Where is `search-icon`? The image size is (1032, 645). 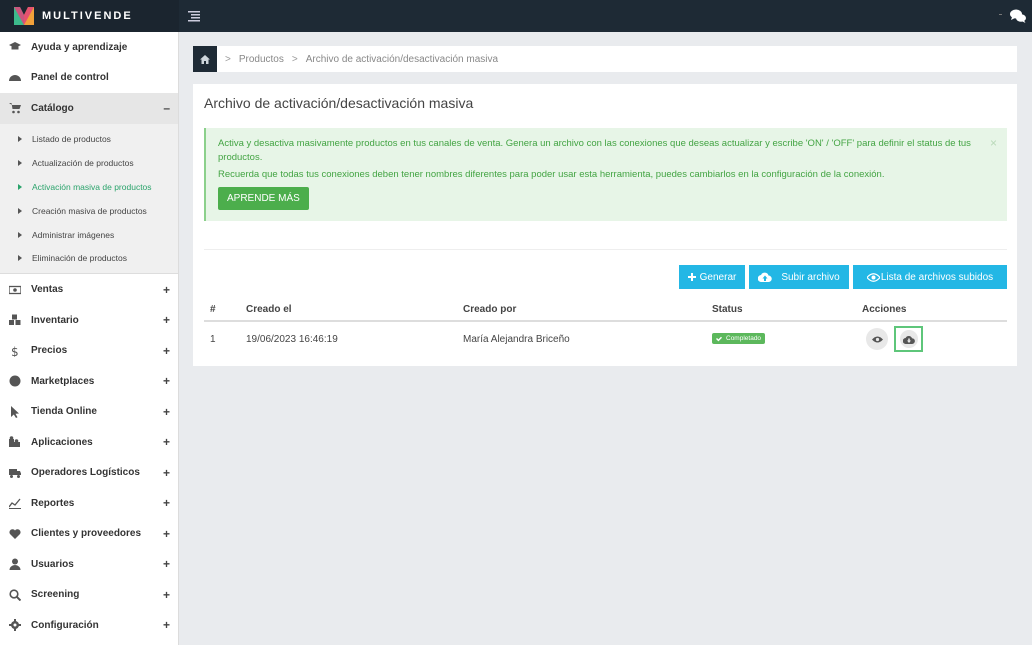
search-icon is located at coordinates (15, 594).